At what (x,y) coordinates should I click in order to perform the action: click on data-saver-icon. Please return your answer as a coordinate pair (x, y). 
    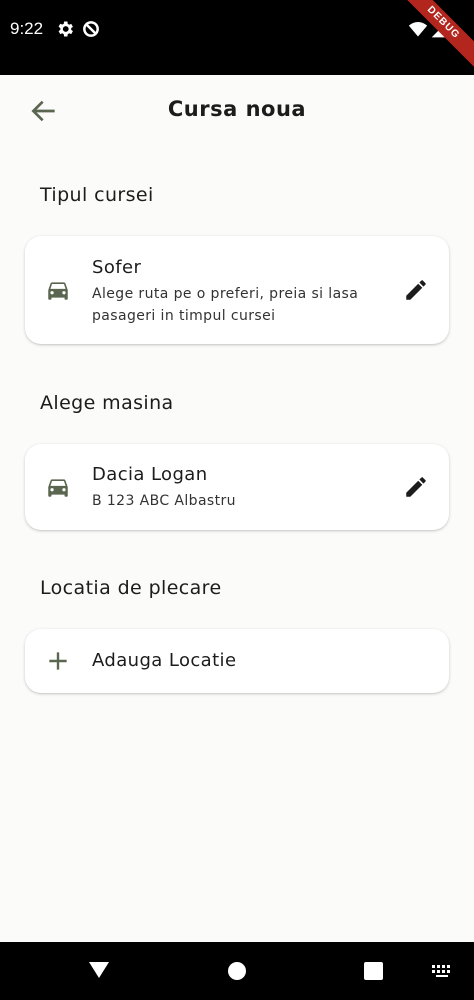
    Looking at the image, I should click on (91, 29).